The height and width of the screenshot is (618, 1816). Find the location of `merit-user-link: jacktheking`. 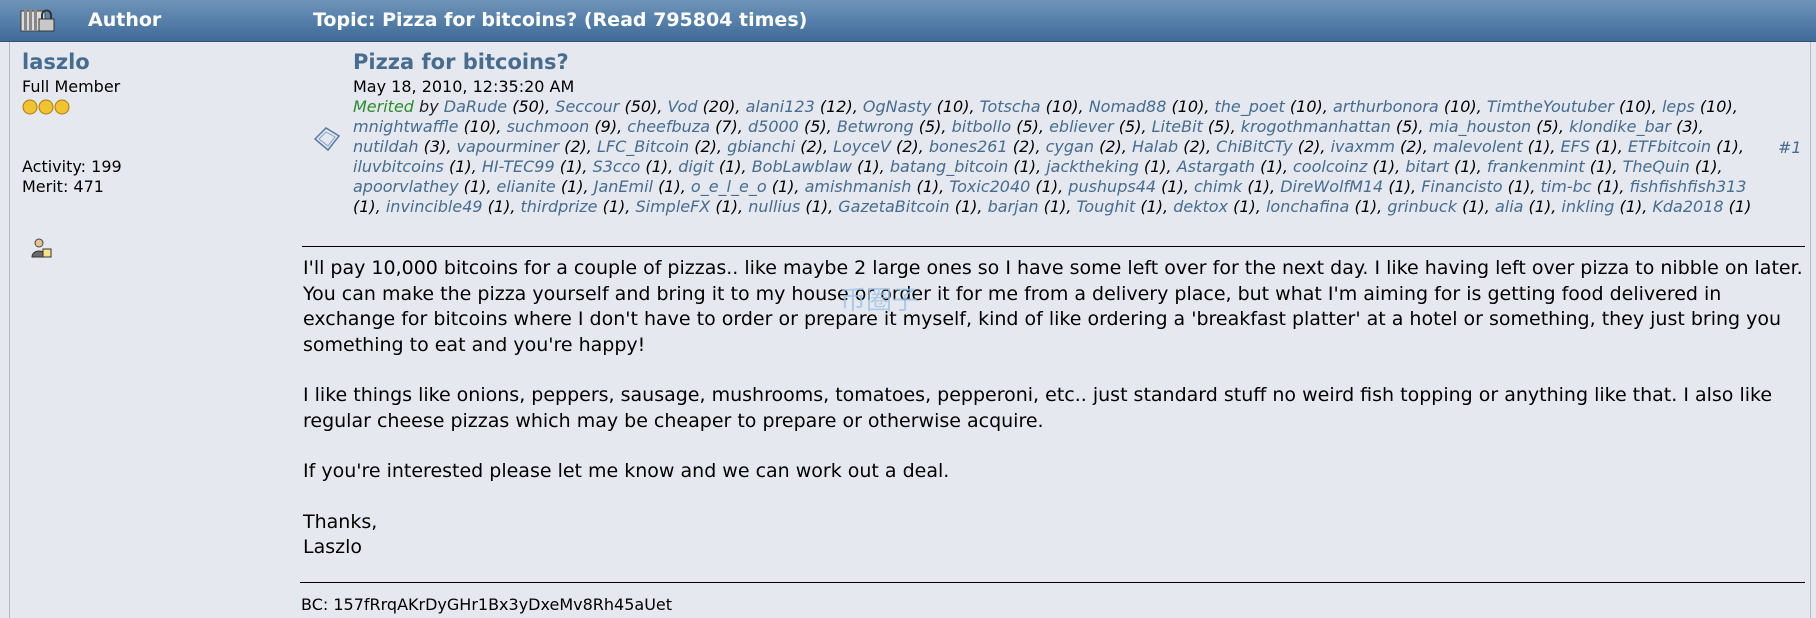

merit-user-link: jacktheking is located at coordinates (1092, 166).